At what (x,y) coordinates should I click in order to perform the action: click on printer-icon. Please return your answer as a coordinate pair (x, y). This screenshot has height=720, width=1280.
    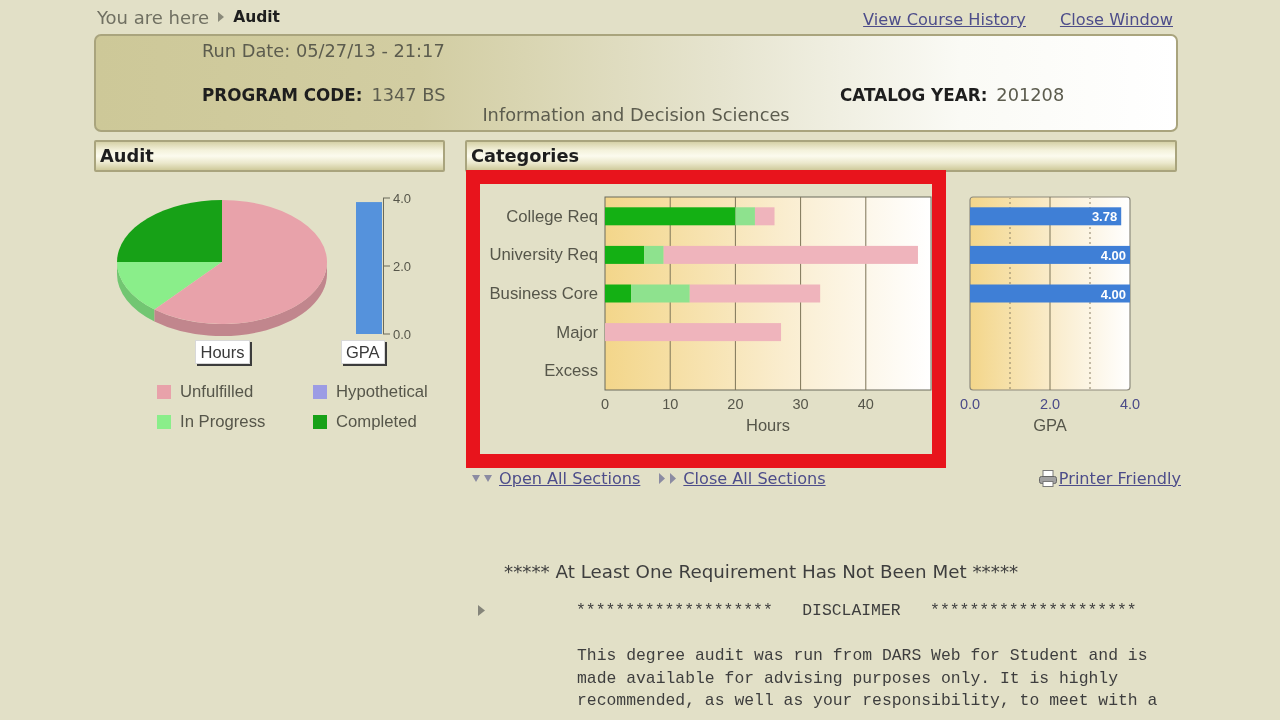
    Looking at the image, I should click on (1047, 478).